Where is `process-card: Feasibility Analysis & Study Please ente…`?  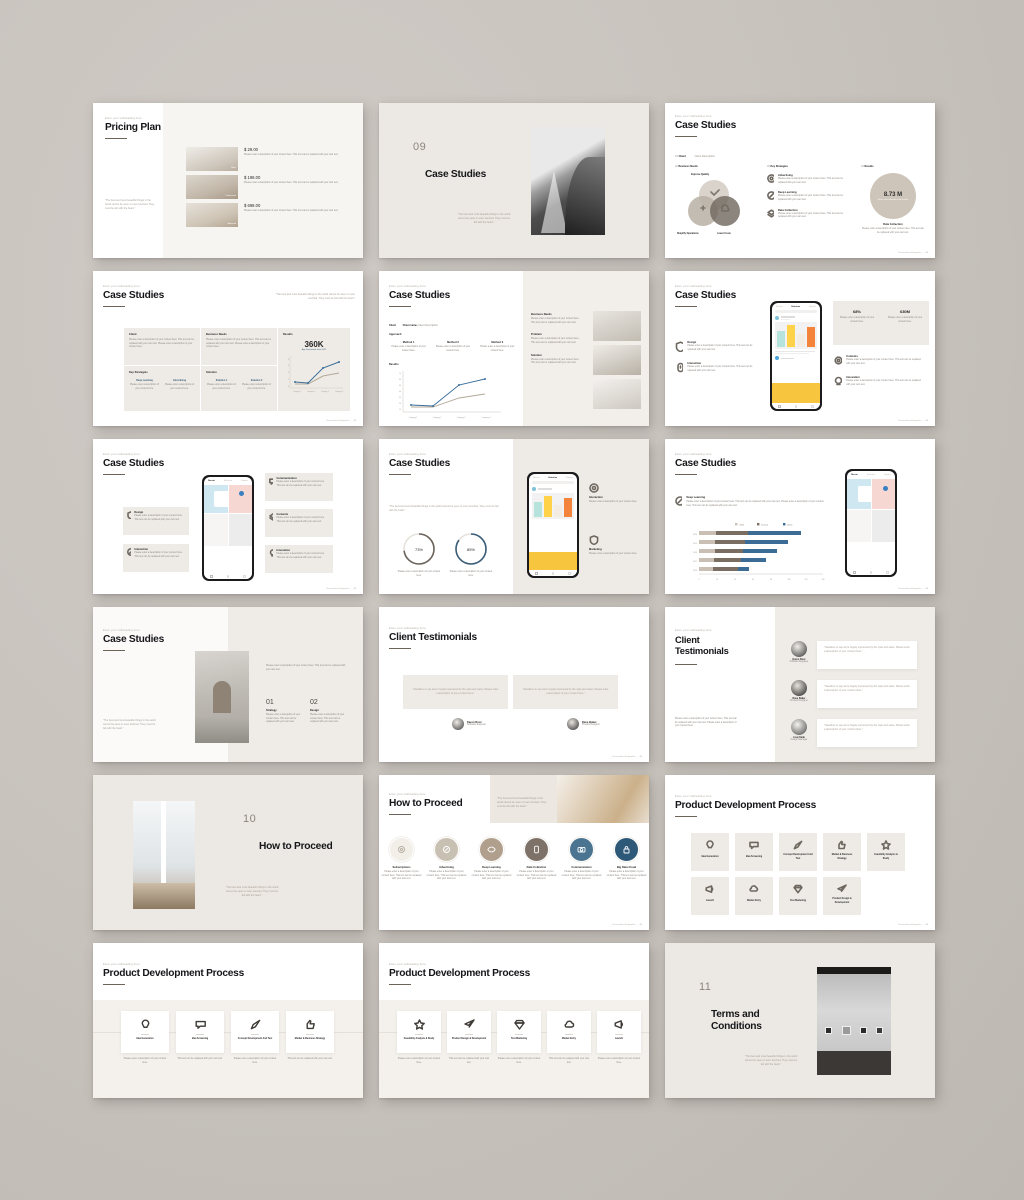 process-card: Feasibility Analysis & Study Please ente… is located at coordinates (419, 1038).